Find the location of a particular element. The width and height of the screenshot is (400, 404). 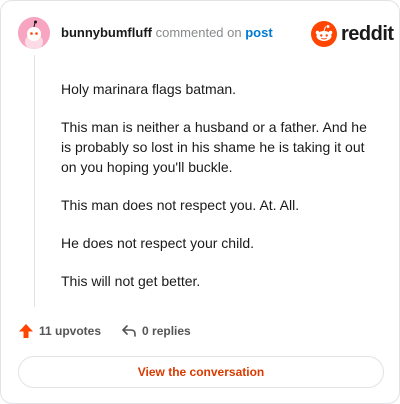

comment-paragraph: This man does not respect you. At. All. is located at coordinates (180, 205).